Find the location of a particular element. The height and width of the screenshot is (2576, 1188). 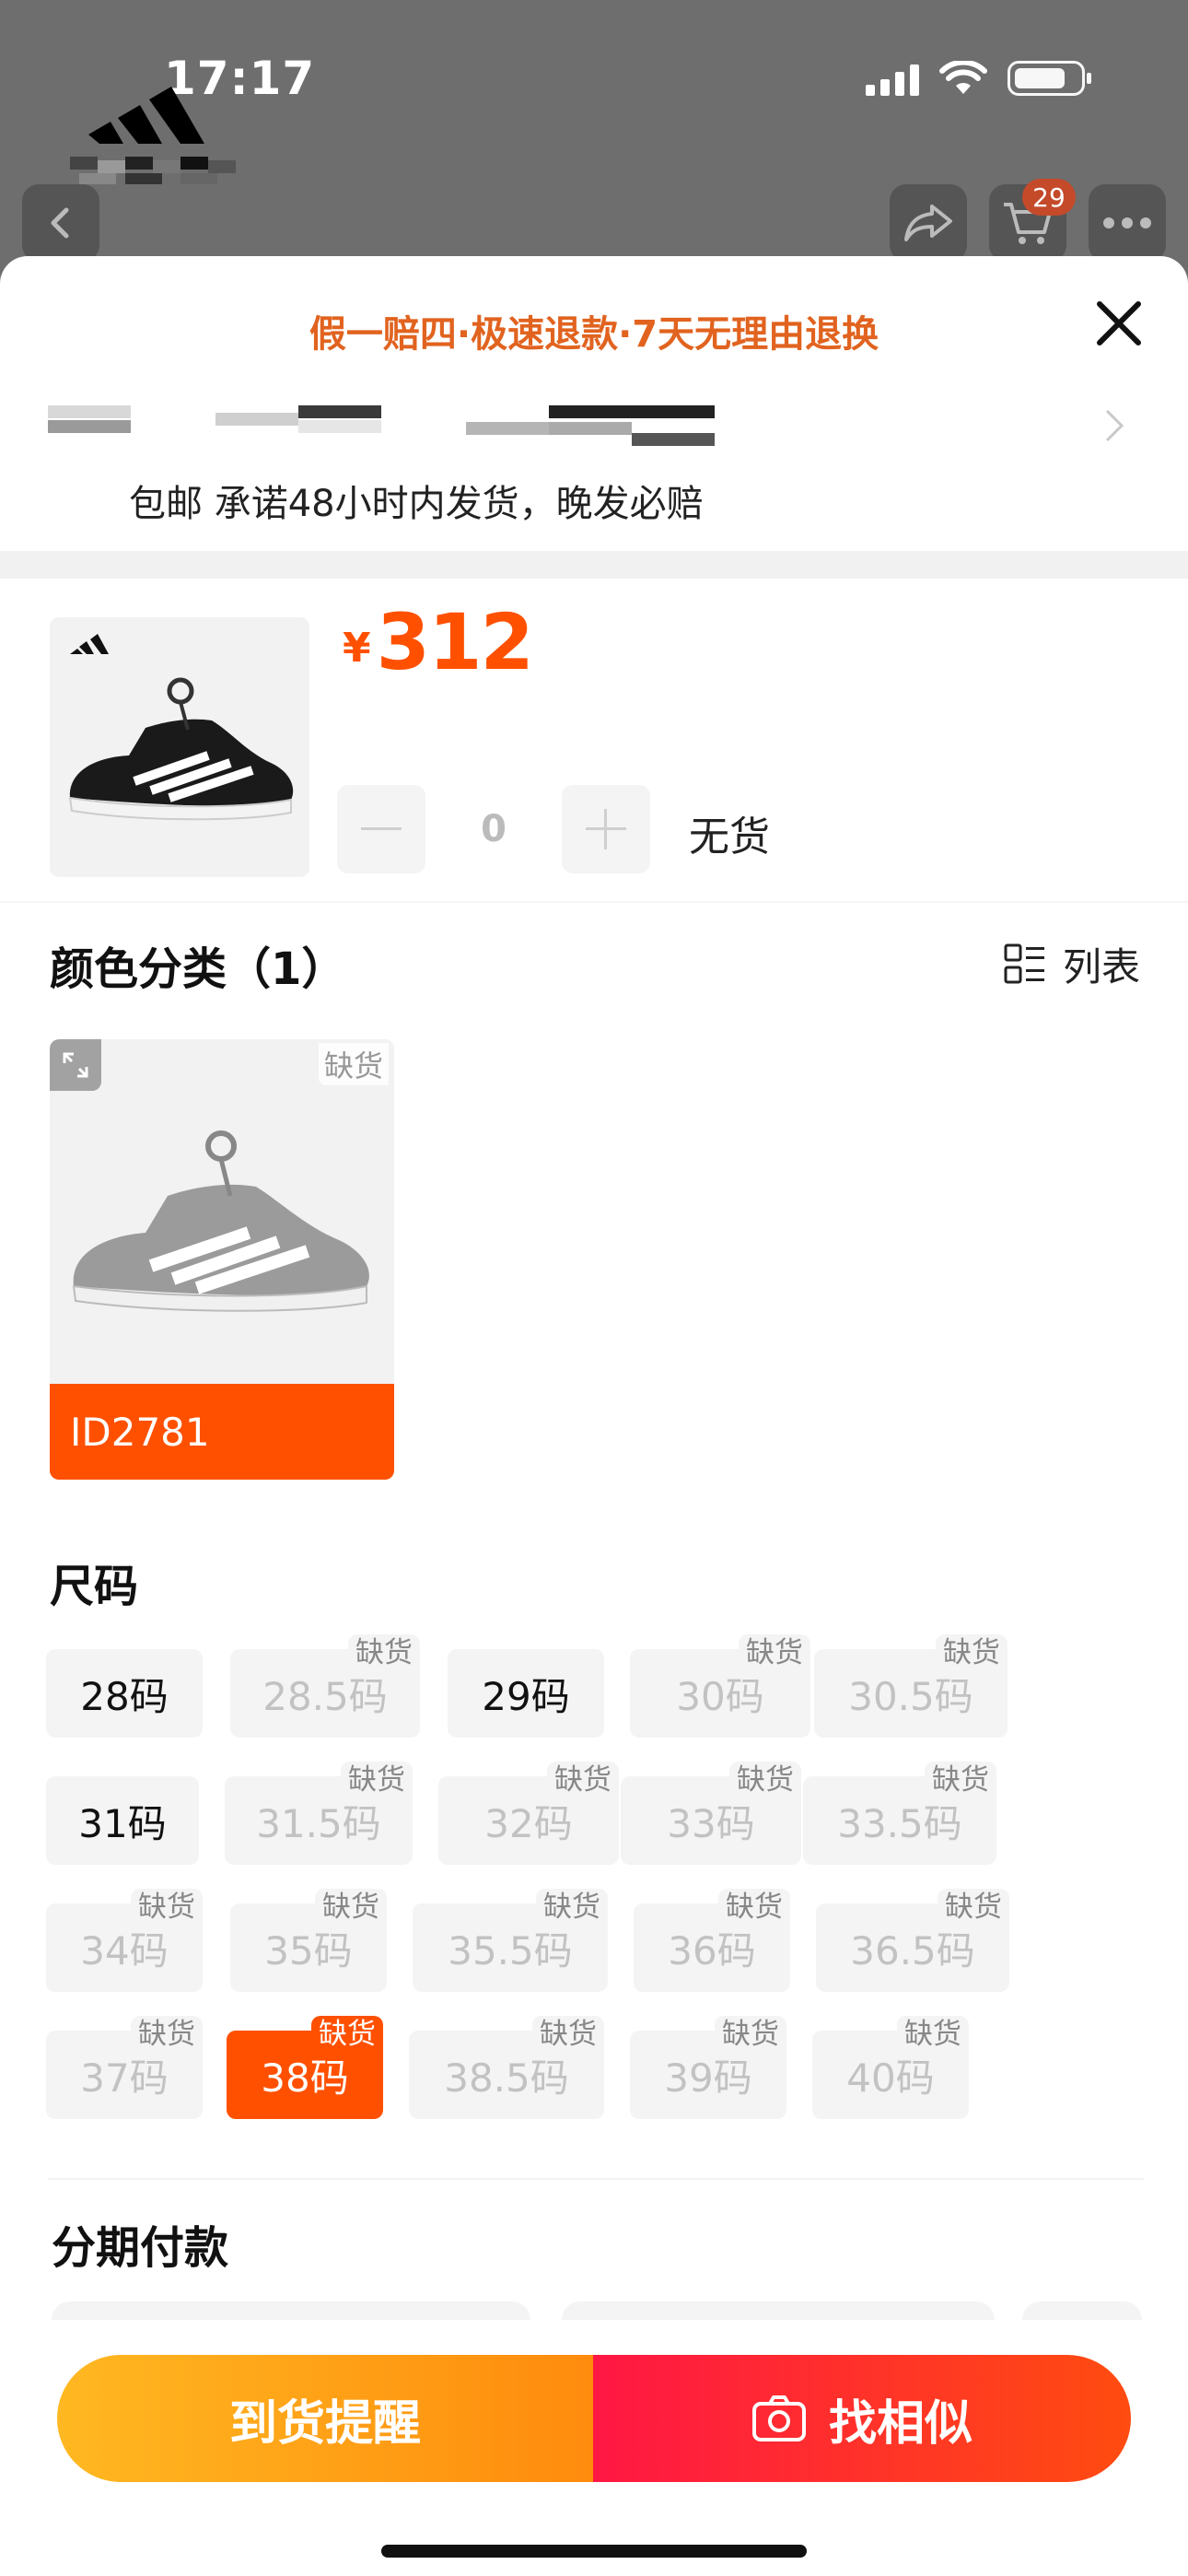

home-indicator is located at coordinates (594, 2551).